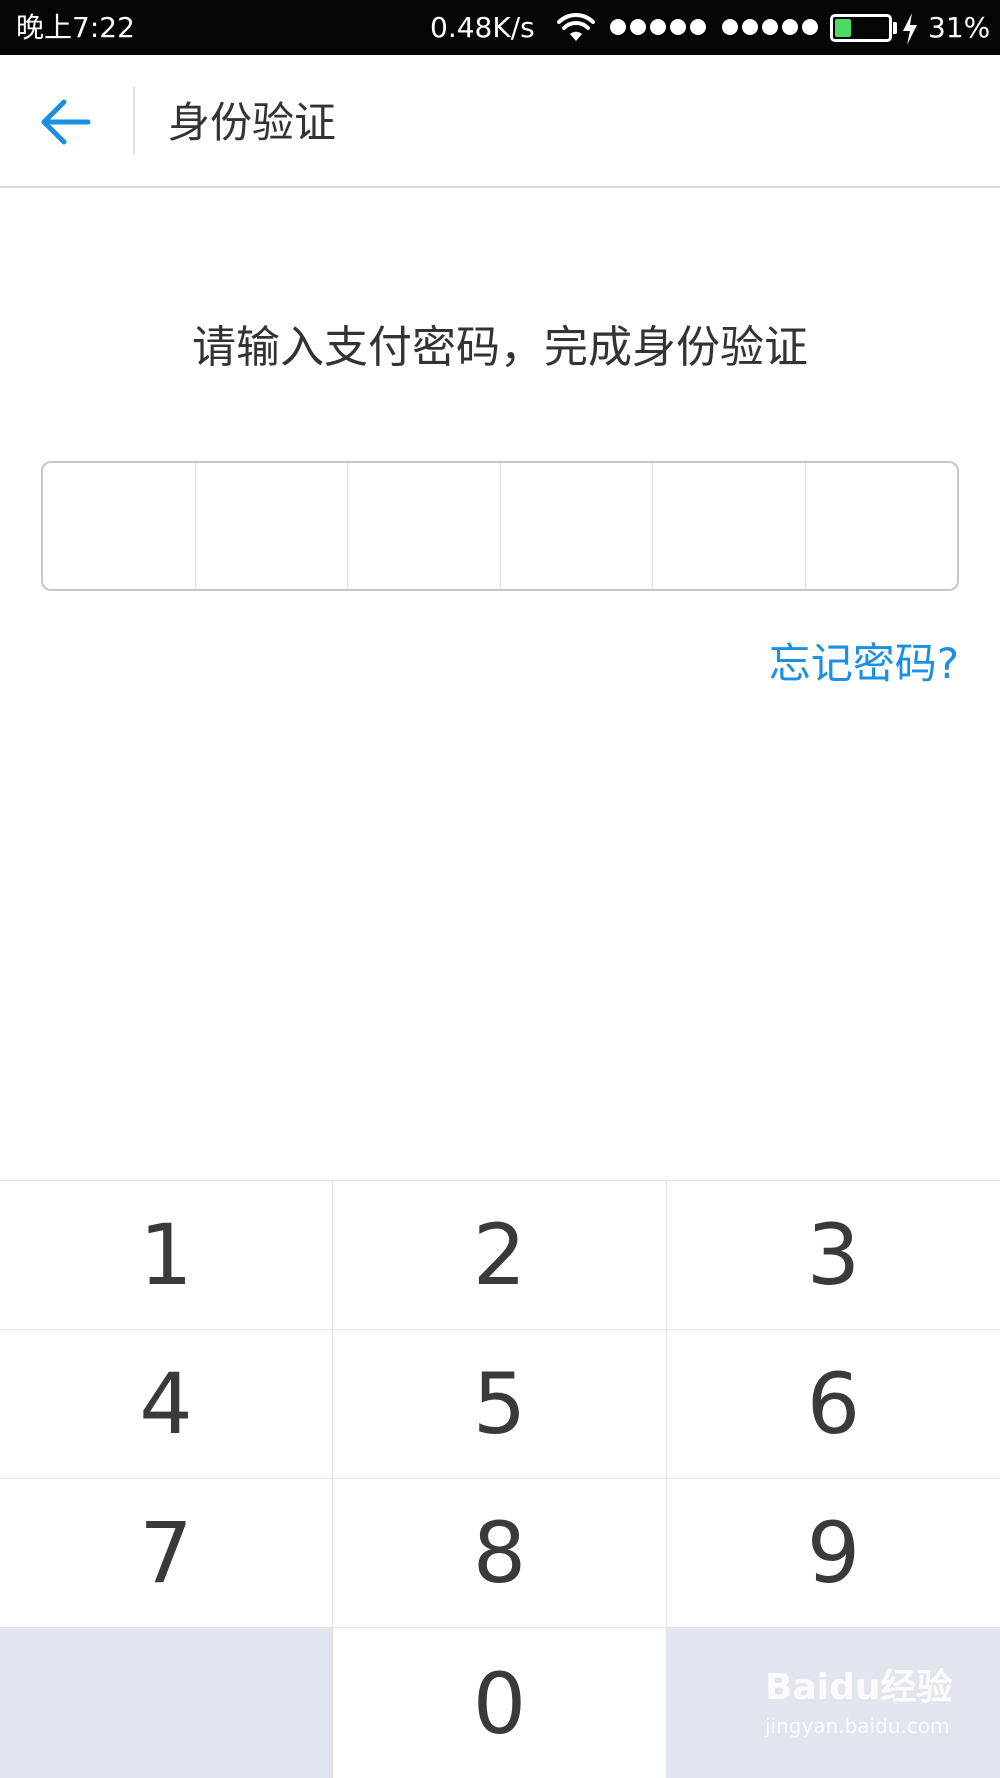  What do you see at coordinates (500, 121) in the screenshot?
I see `nav-bar: 身份验证` at bounding box center [500, 121].